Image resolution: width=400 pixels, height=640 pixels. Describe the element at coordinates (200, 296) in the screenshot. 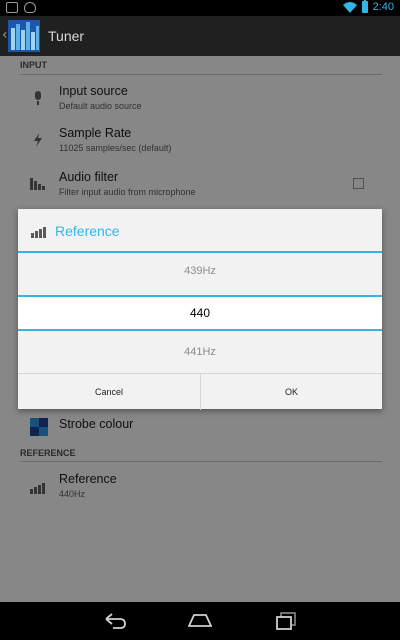

I see `picker-selection-top-line` at that location.